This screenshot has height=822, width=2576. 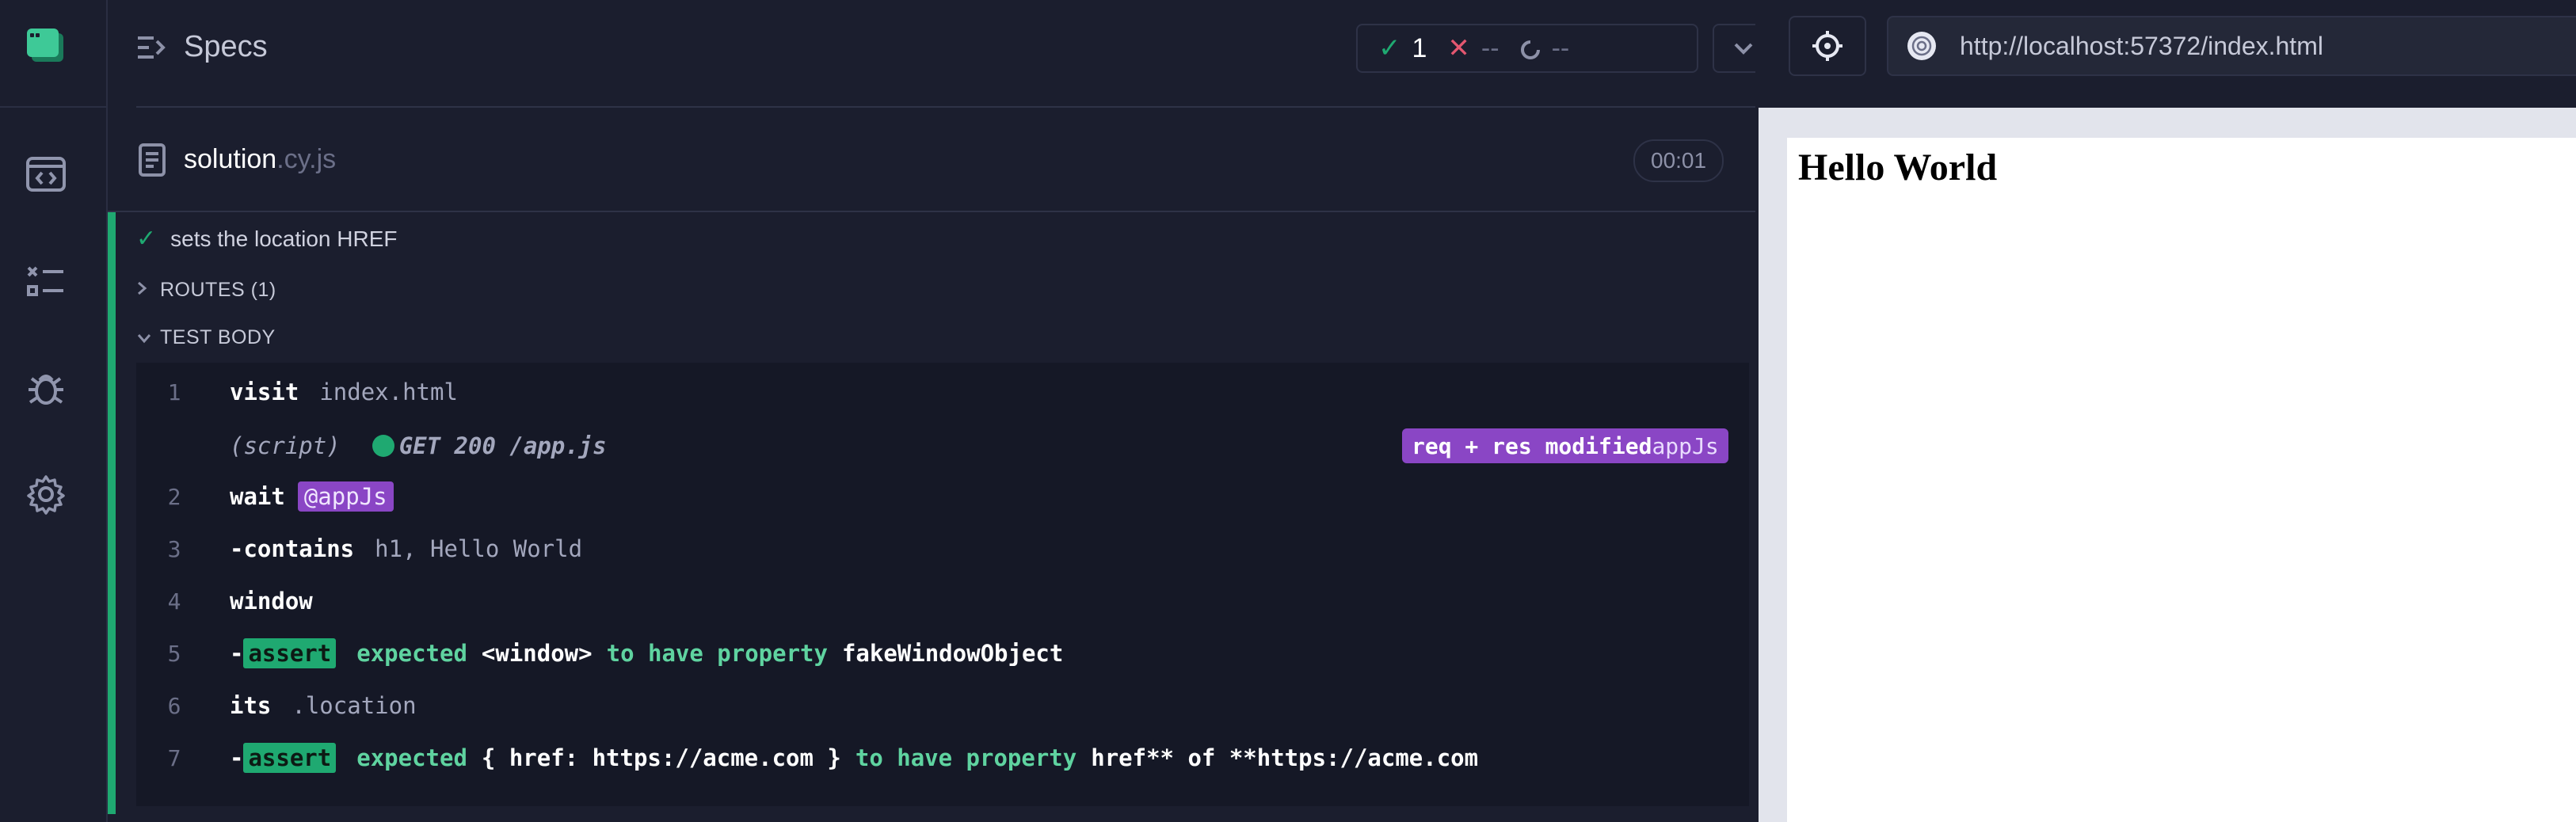 I want to click on routes-section-toggle: ROUTES (1), so click(x=206, y=290).